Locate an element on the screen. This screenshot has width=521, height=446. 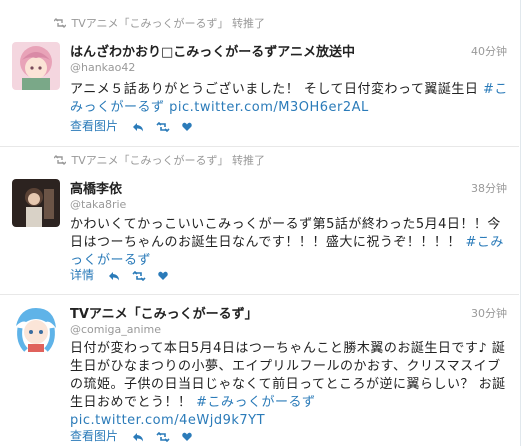
media-link: pic.twitter.com/4eWjd9k7YT is located at coordinates (167, 420).